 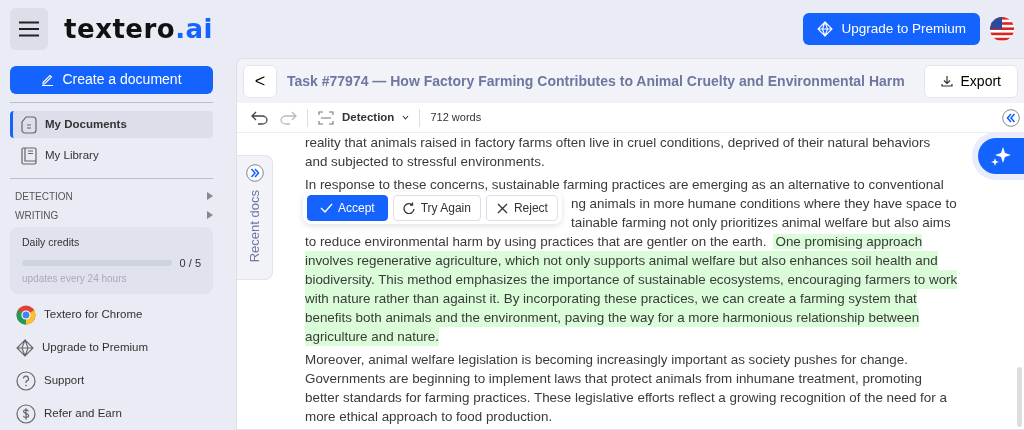 What do you see at coordinates (606, 360) in the screenshot?
I see `text-line: Moreover, animal welfare legislation is becoming increasingly important as society pushes for change.` at bounding box center [606, 360].